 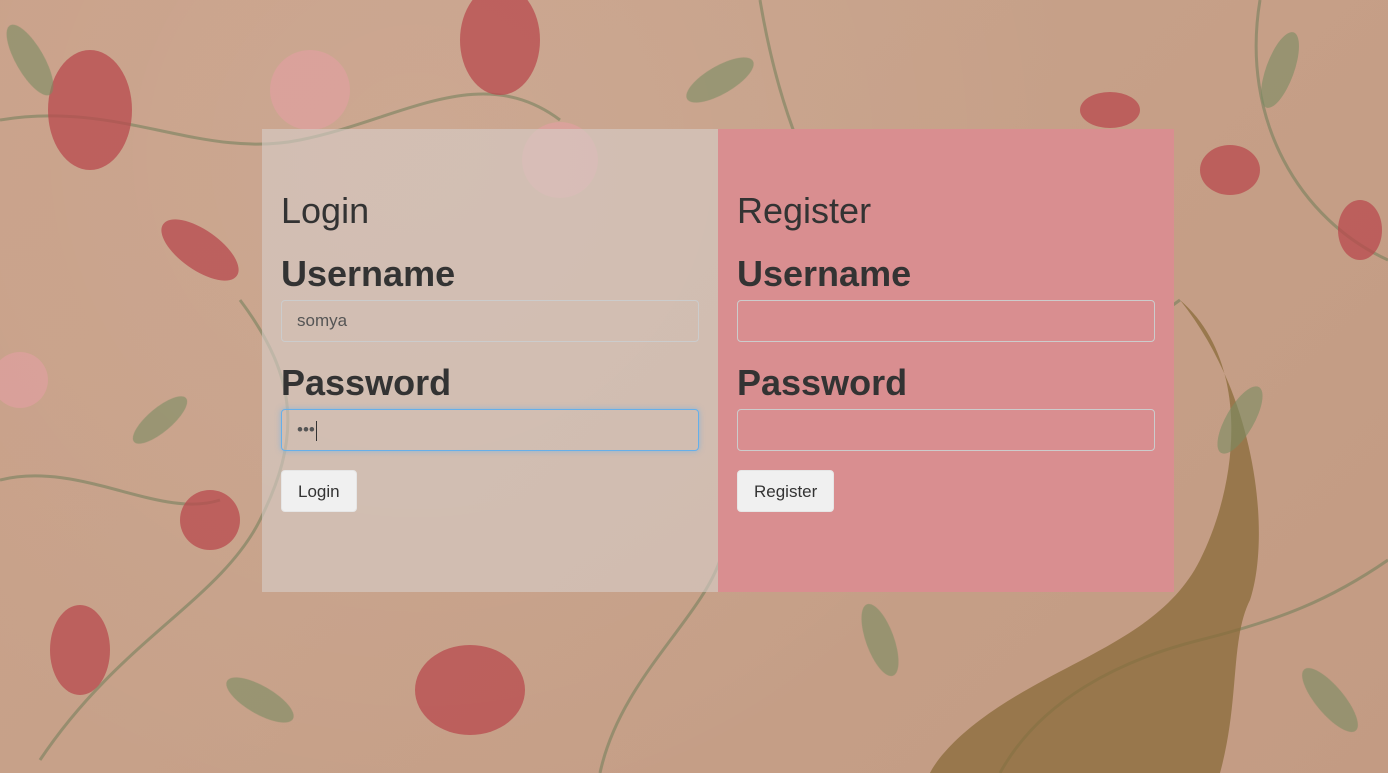 What do you see at coordinates (316, 430) in the screenshot?
I see `text-caret` at bounding box center [316, 430].